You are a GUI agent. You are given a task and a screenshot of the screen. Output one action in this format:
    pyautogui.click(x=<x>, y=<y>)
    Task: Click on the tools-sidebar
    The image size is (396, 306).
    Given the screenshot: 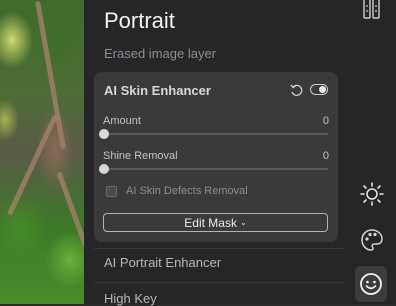 What is the action you would take?
    pyautogui.click(x=370, y=152)
    